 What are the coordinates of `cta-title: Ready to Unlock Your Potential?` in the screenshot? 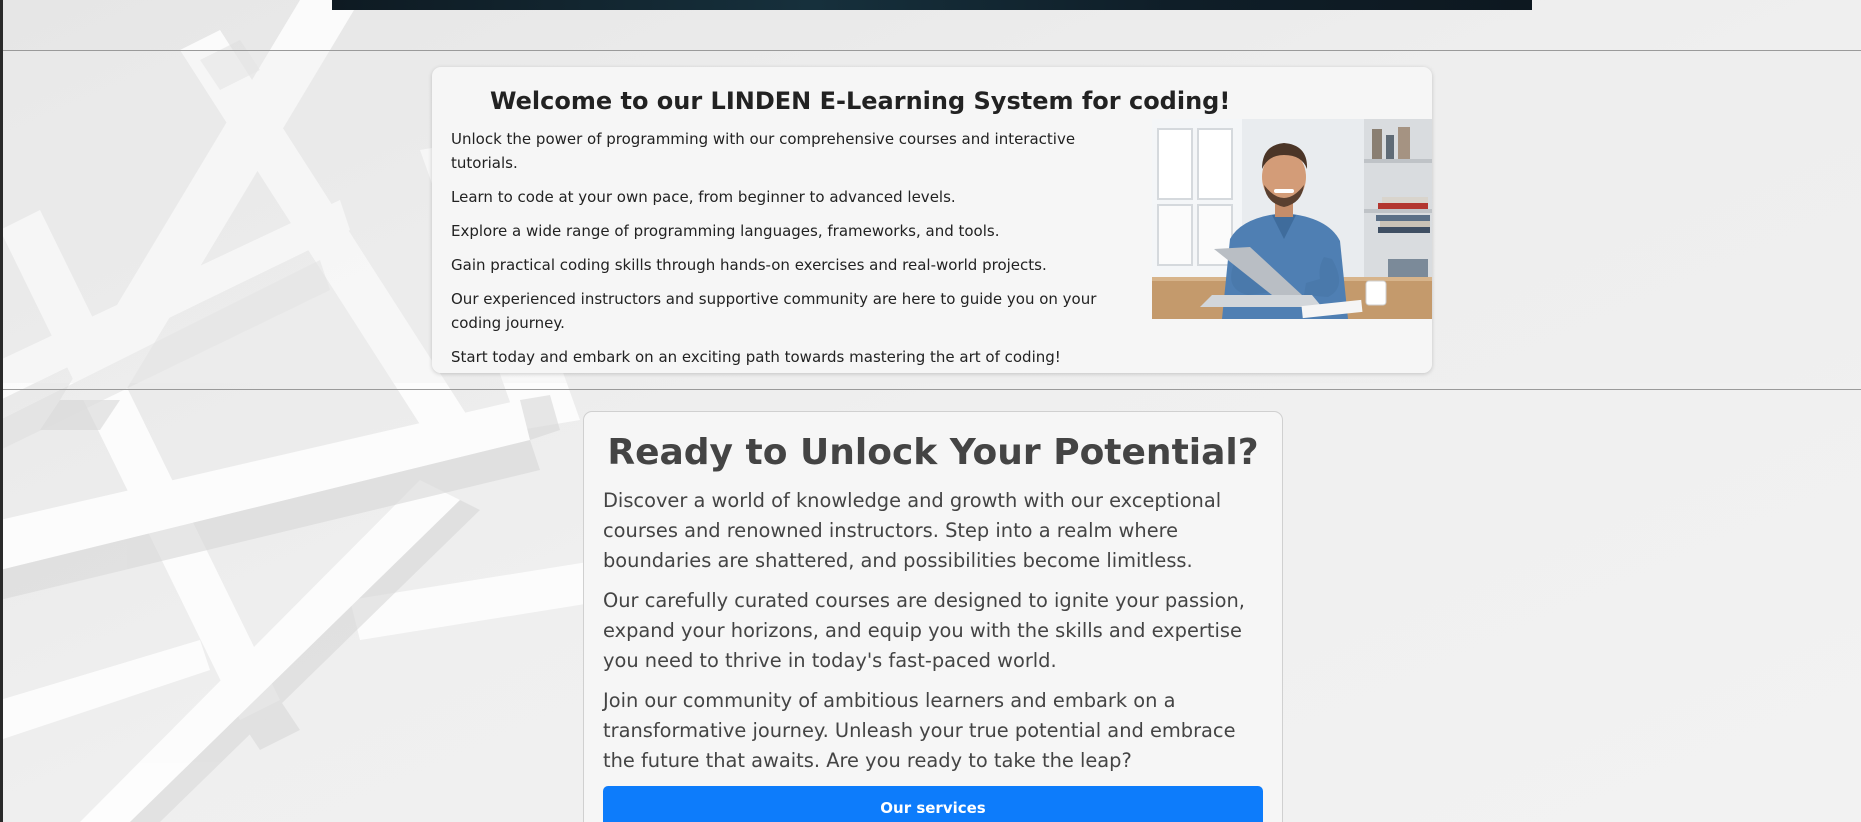 It's located at (933, 452).